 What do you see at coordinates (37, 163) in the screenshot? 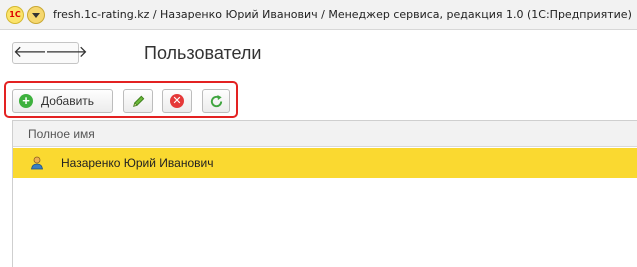
I see `user-icon` at bounding box center [37, 163].